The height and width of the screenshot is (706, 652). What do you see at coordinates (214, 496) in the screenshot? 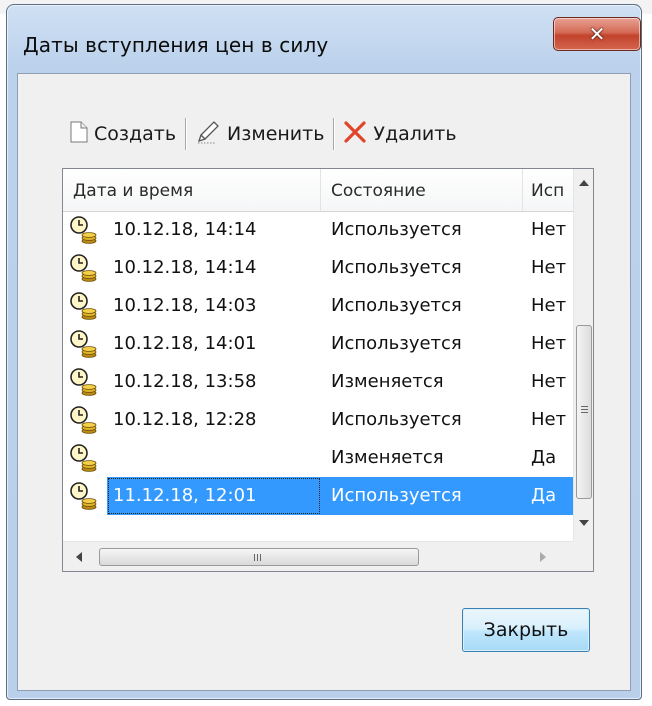
I see `cell-datetime: 11.12.18, 12:01` at bounding box center [214, 496].